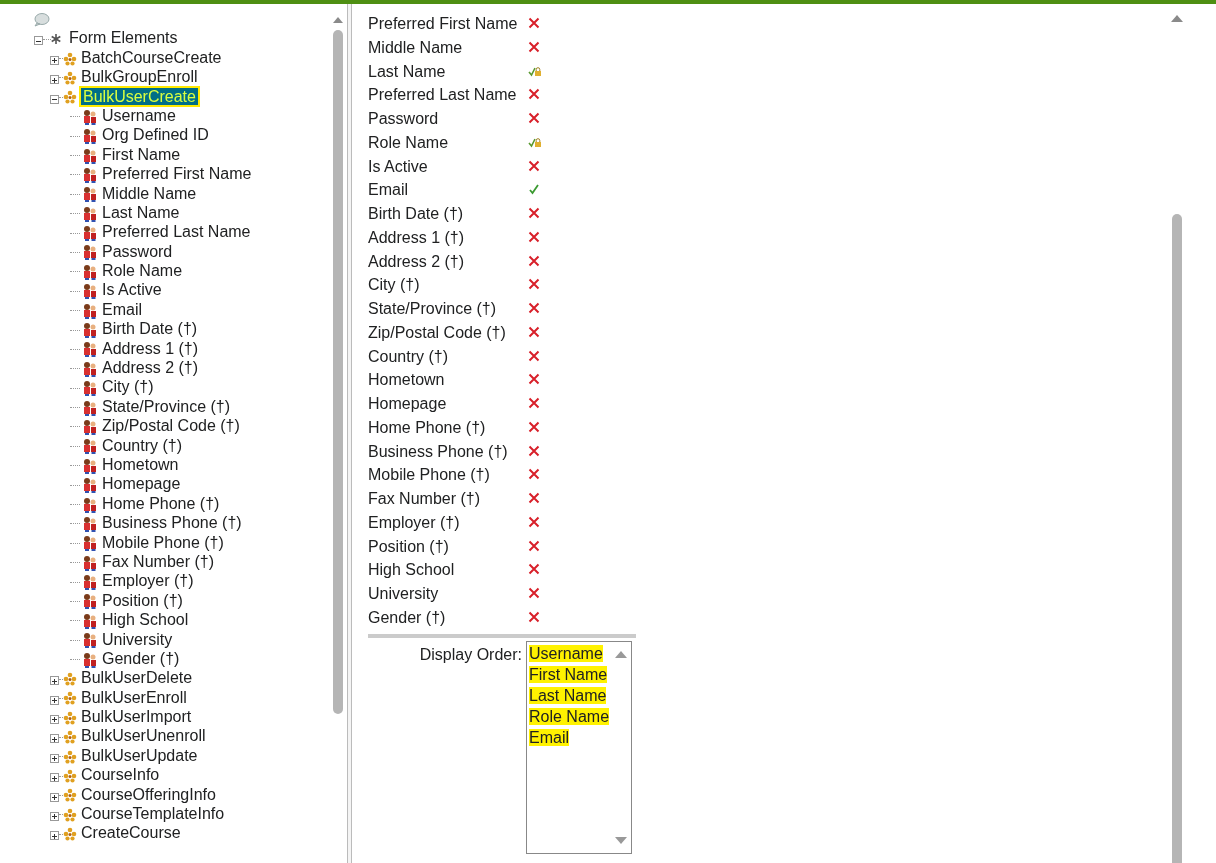 The width and height of the screenshot is (1216, 863). Describe the element at coordinates (137, 639) in the screenshot. I see `tree-item: University` at that location.